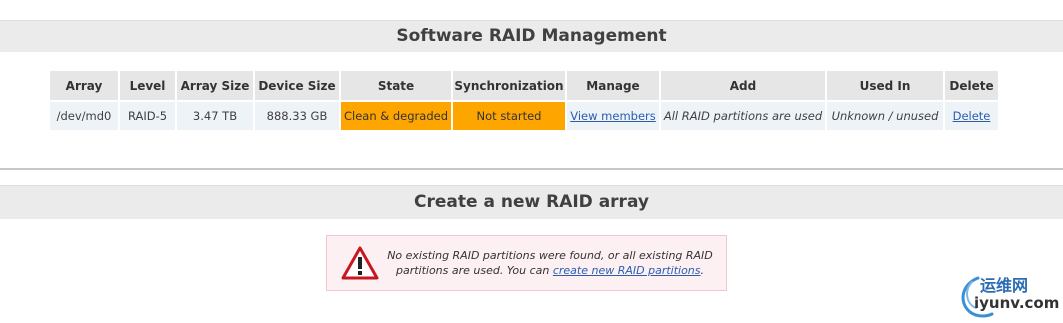 The height and width of the screenshot is (323, 1063). Describe the element at coordinates (743, 116) in the screenshot. I see `add-cell: All RAID partitions are used` at that location.